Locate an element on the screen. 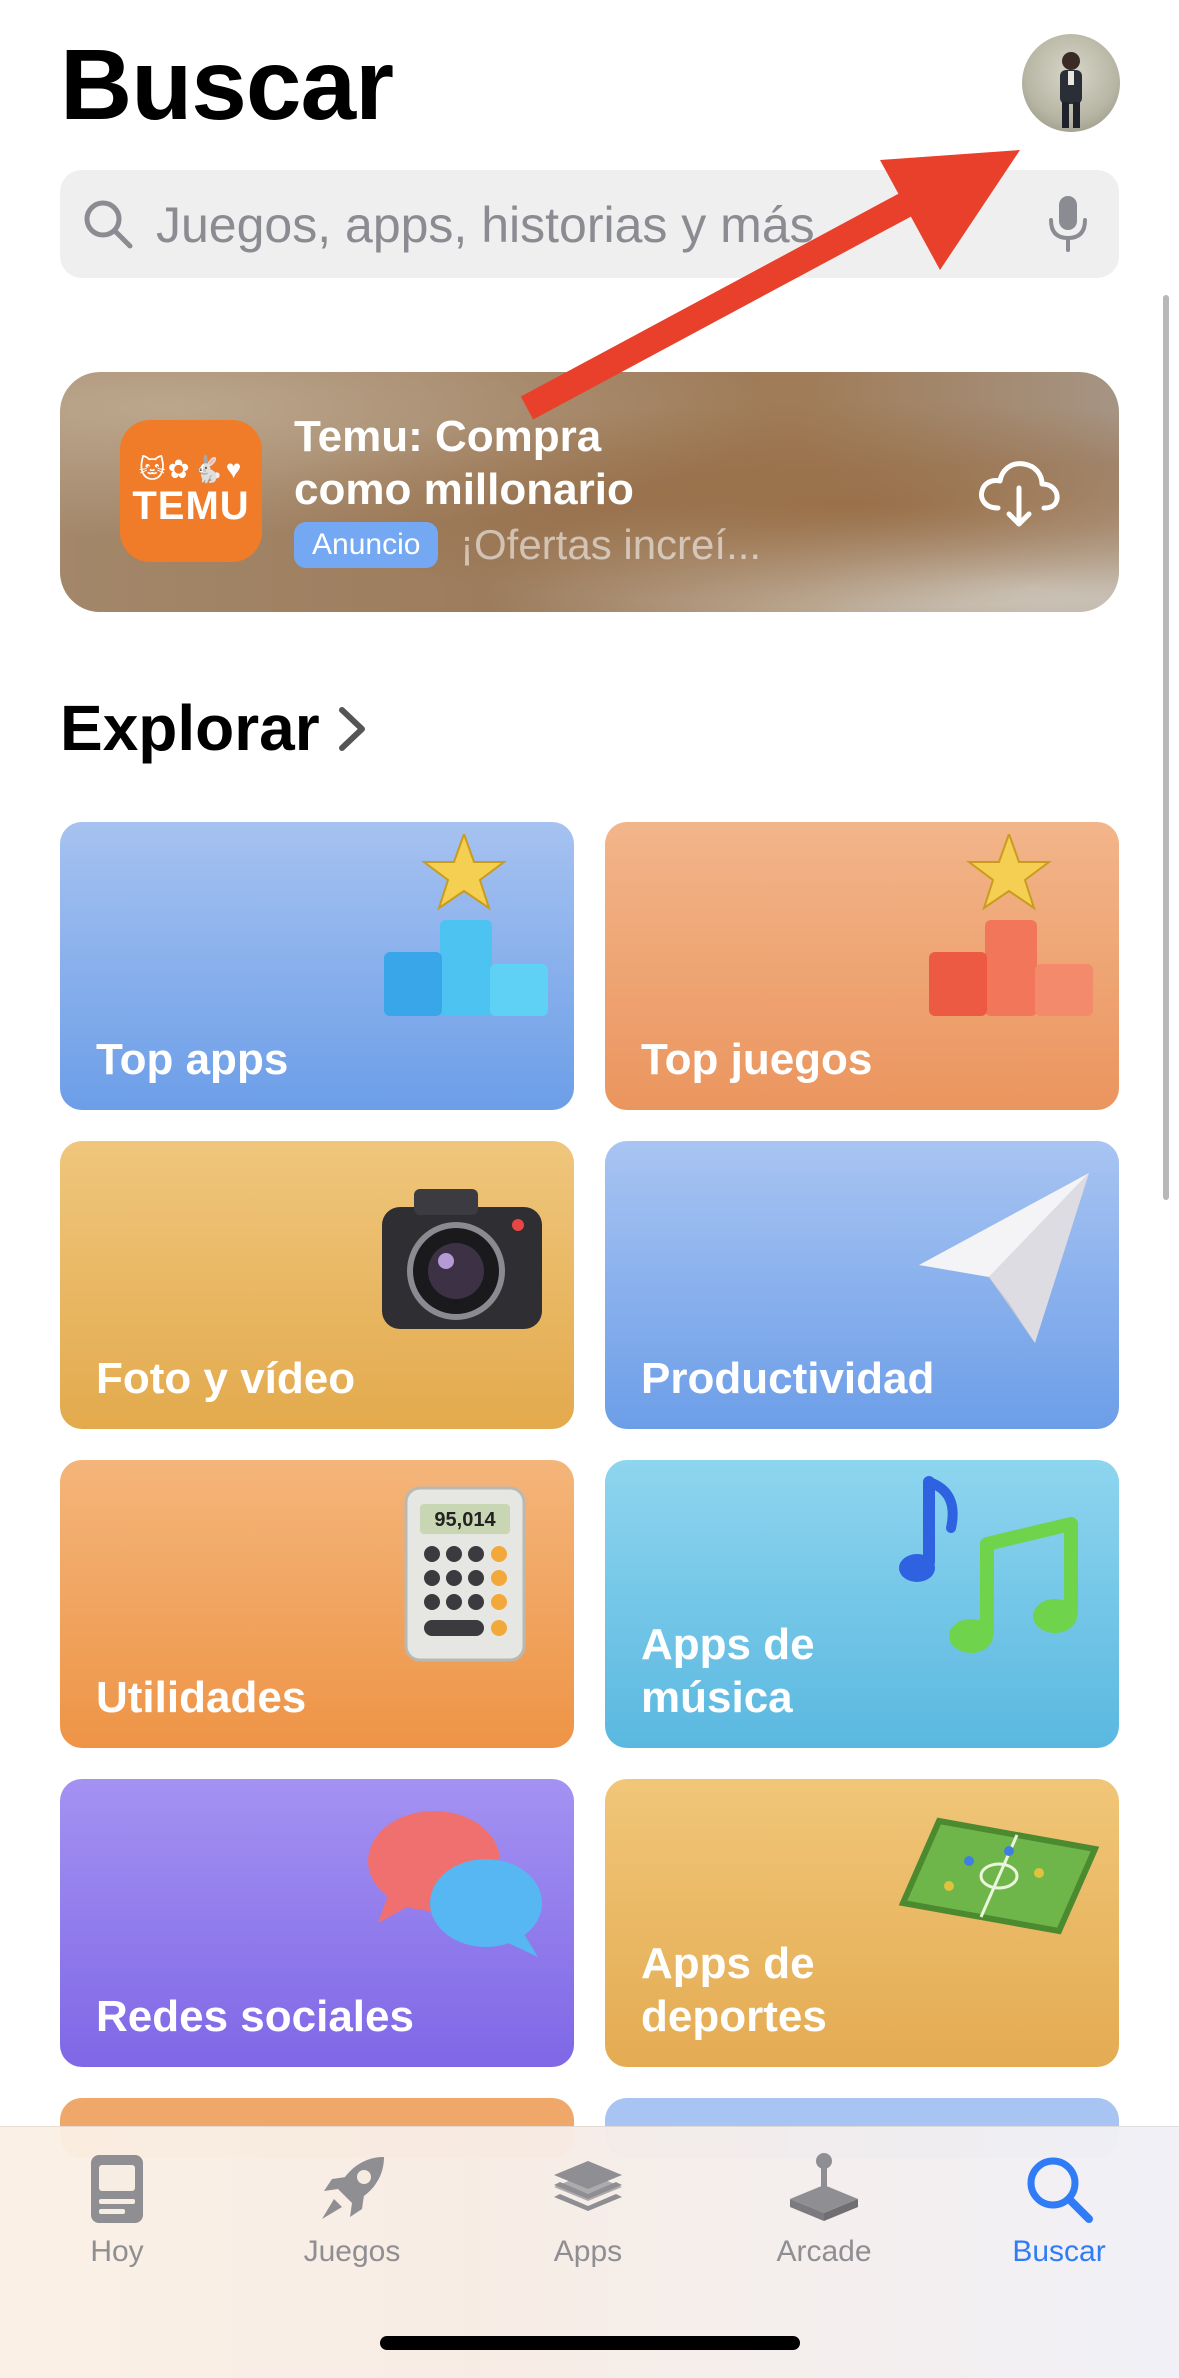 The height and width of the screenshot is (2378, 1179). category-card-music-apps: Apps de música is located at coordinates (862, 1604).